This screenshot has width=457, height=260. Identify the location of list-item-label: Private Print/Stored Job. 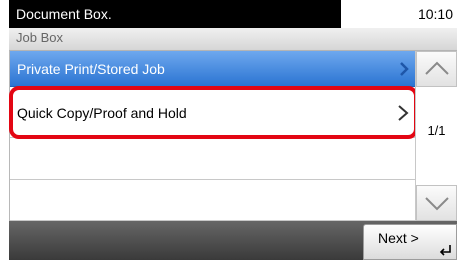
(91, 68).